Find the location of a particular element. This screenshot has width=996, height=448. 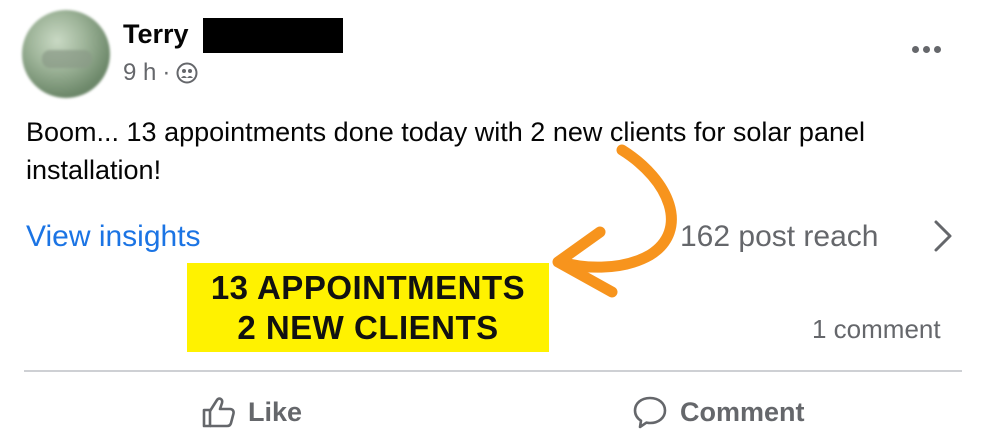

comment-button: Comment is located at coordinates (718, 412).